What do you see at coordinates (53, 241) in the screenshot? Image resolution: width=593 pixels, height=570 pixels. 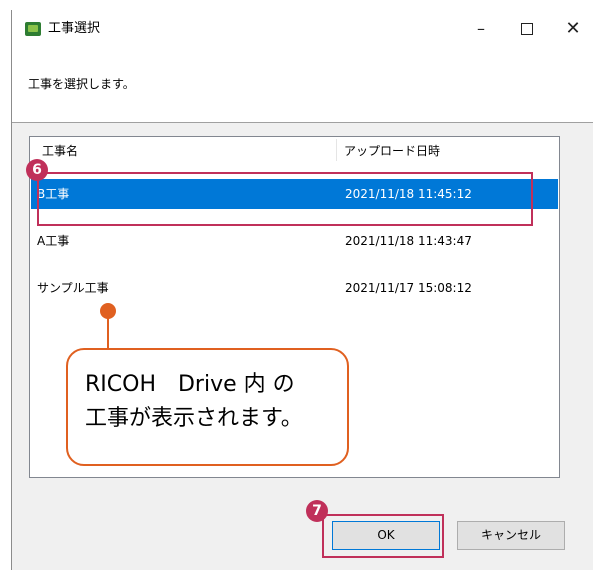 I see `project-name: A工事` at bounding box center [53, 241].